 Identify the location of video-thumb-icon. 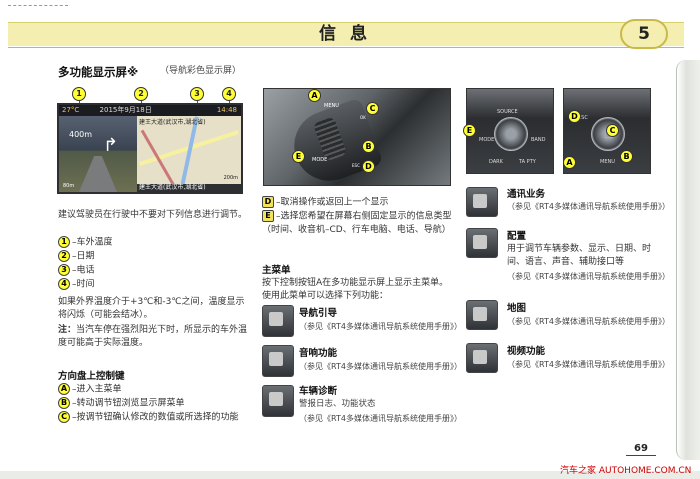
(482, 358).